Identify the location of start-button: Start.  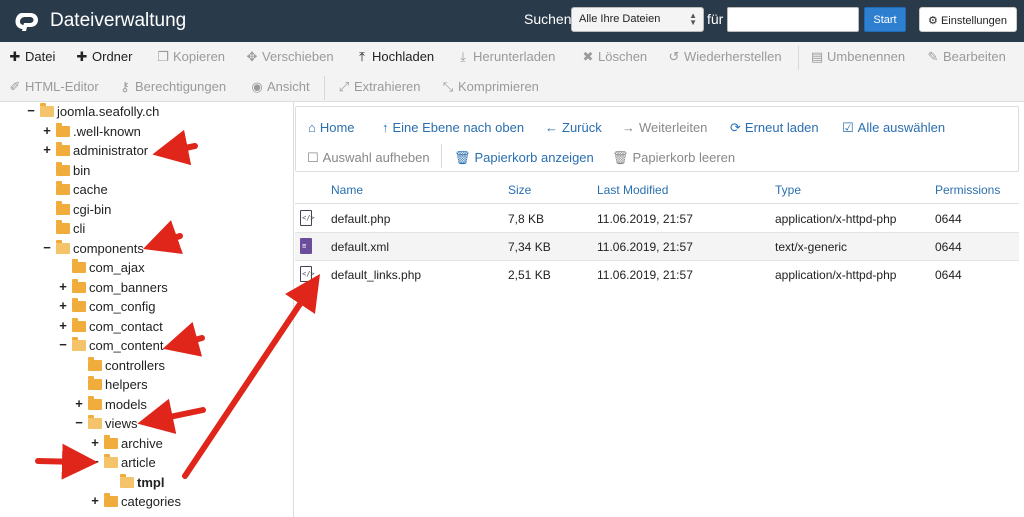
(885, 19).